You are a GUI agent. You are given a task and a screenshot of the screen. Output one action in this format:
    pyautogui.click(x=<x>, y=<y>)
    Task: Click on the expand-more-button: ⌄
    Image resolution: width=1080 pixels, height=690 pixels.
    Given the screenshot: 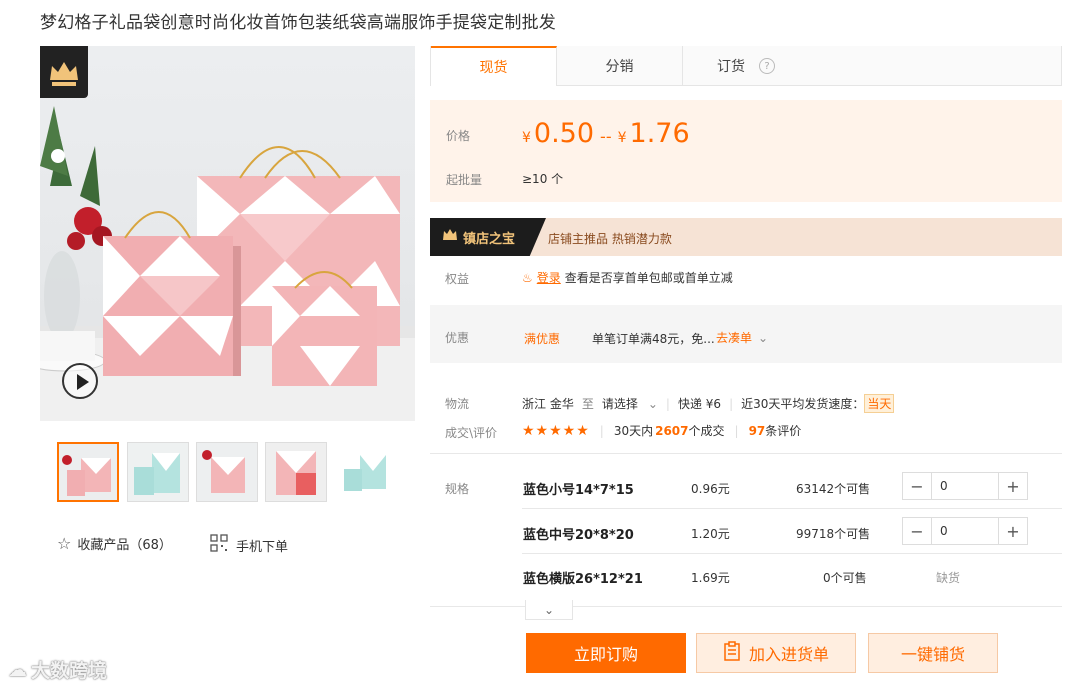 What is the action you would take?
    pyautogui.click(x=549, y=610)
    